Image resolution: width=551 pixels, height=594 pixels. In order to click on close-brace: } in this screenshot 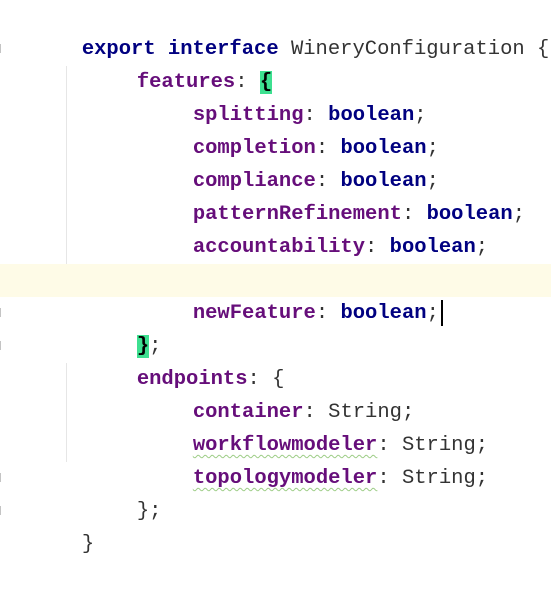, I will do `click(88, 544)`.